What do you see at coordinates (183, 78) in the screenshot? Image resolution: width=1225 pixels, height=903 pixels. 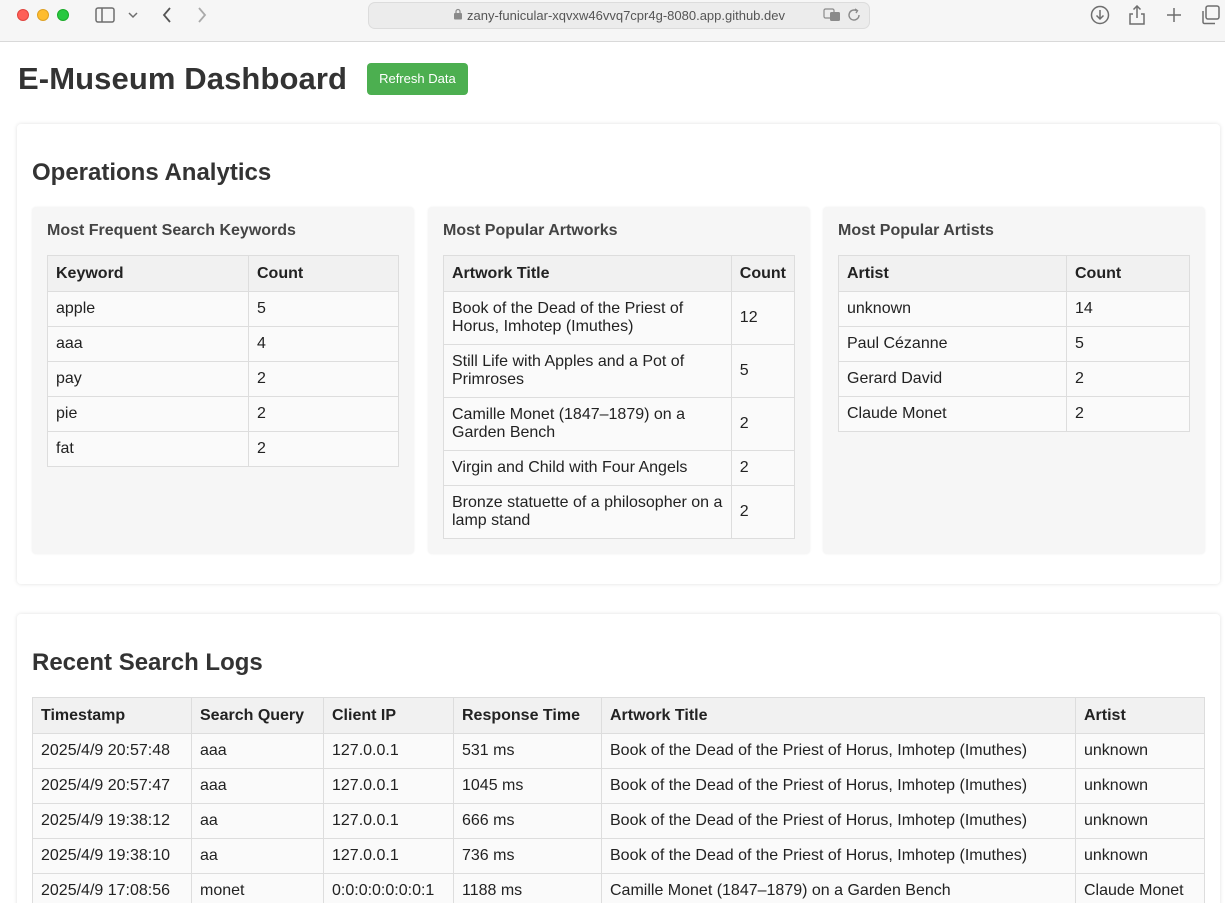 I see `page-title: E-Museum Dashboard` at bounding box center [183, 78].